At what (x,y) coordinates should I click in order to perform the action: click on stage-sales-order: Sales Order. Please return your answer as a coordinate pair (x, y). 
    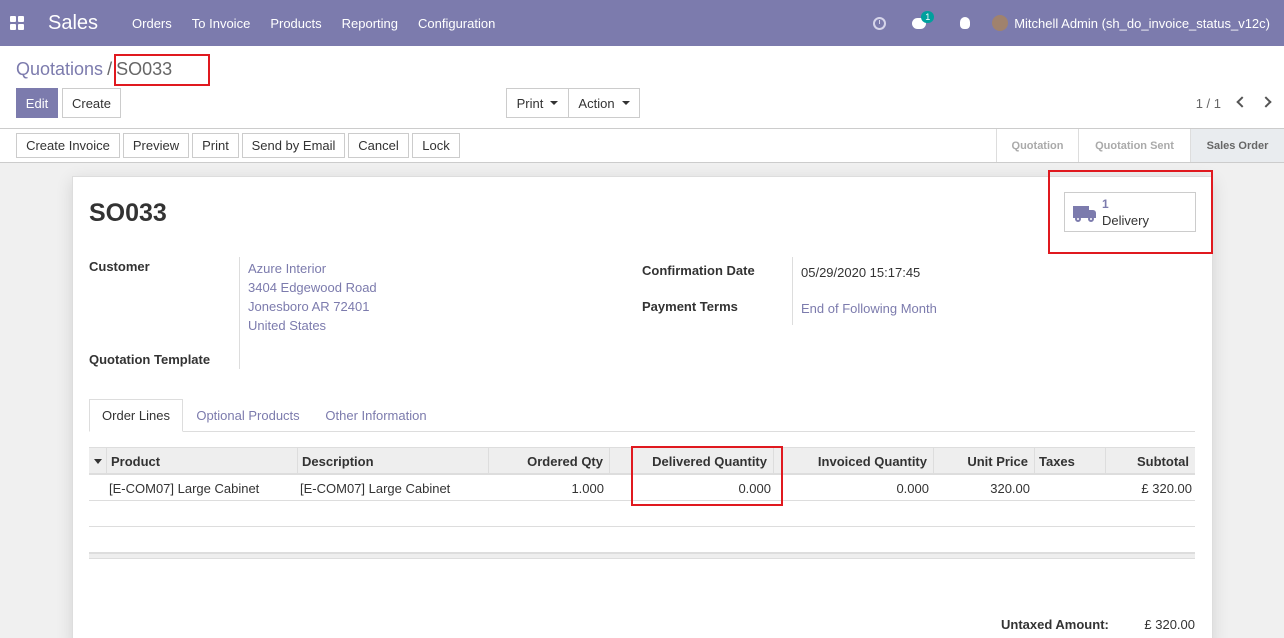
    Looking at the image, I should click on (1237, 145).